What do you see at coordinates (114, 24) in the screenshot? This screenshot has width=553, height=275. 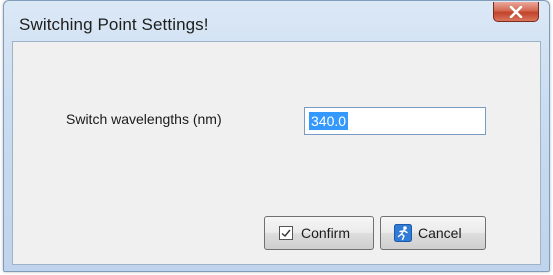 I see `dialog-title: Switching Point Settings!` at bounding box center [114, 24].